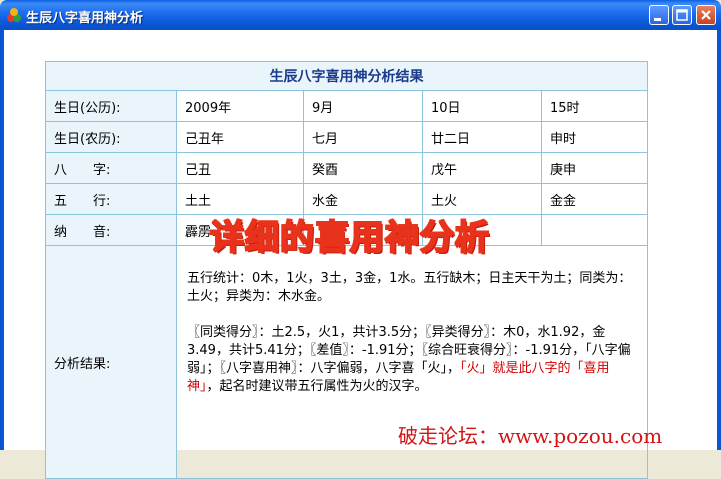  What do you see at coordinates (594, 137) in the screenshot?
I see `cell-value: 申时` at bounding box center [594, 137].